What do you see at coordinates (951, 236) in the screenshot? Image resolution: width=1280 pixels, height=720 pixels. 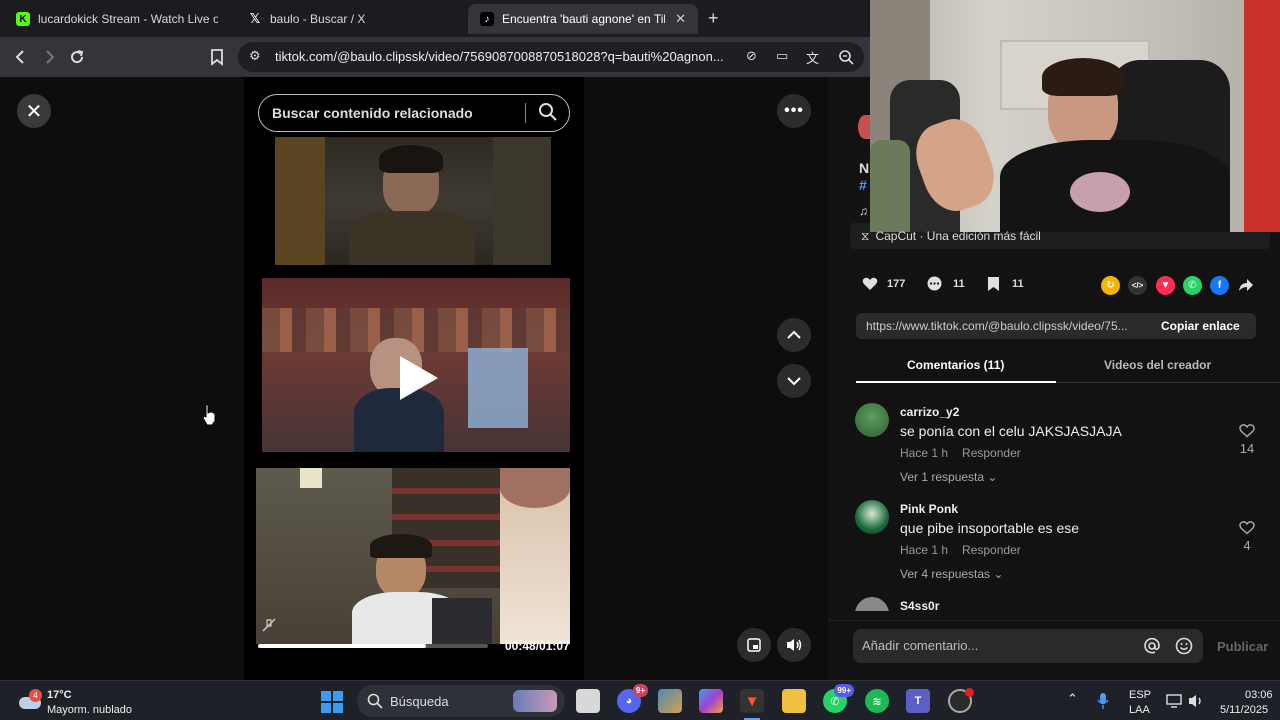 I see `capcut-promo: ⧖ CapCut · Una edición más fácil` at bounding box center [951, 236].